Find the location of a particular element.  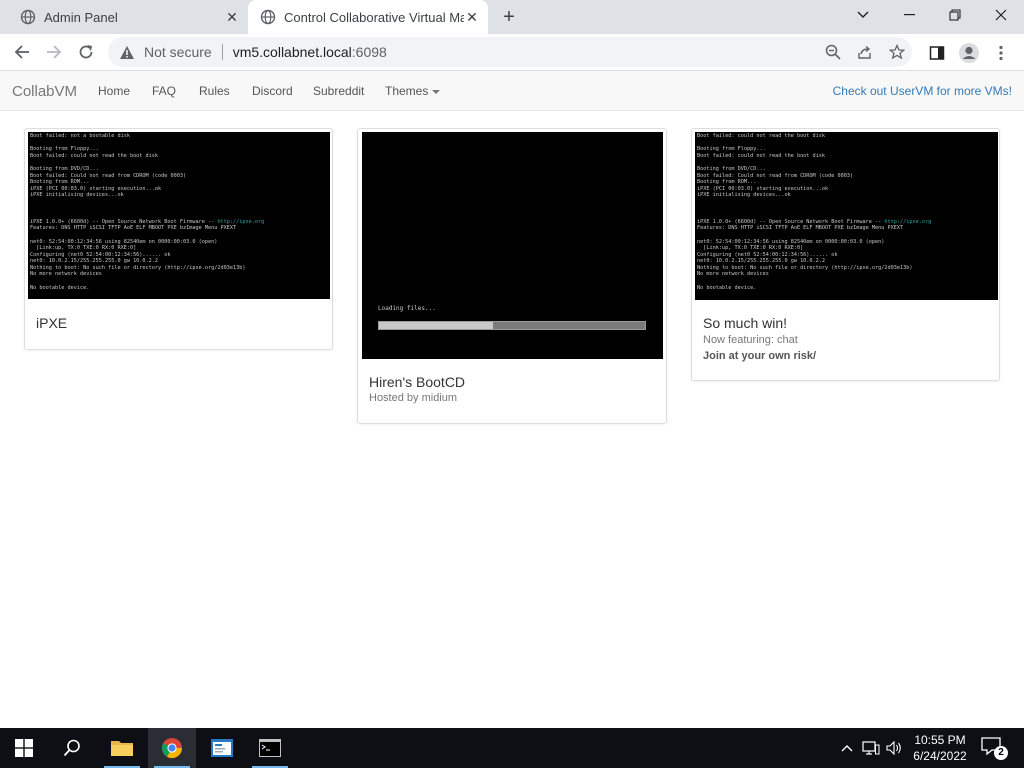

clock-time: 10:55 PM is located at coordinates (940, 740).